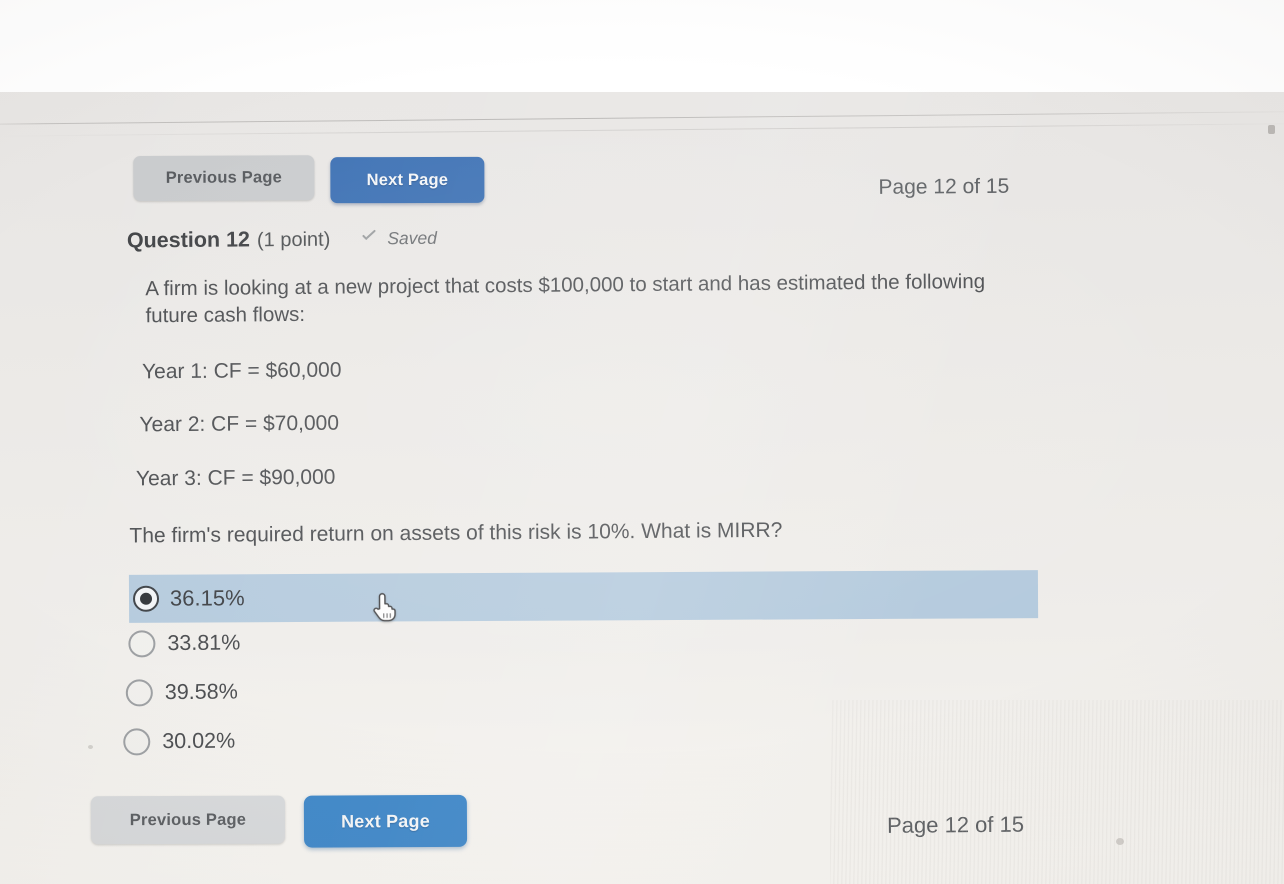  I want to click on answer-option: 30.02%, so click(179, 742).